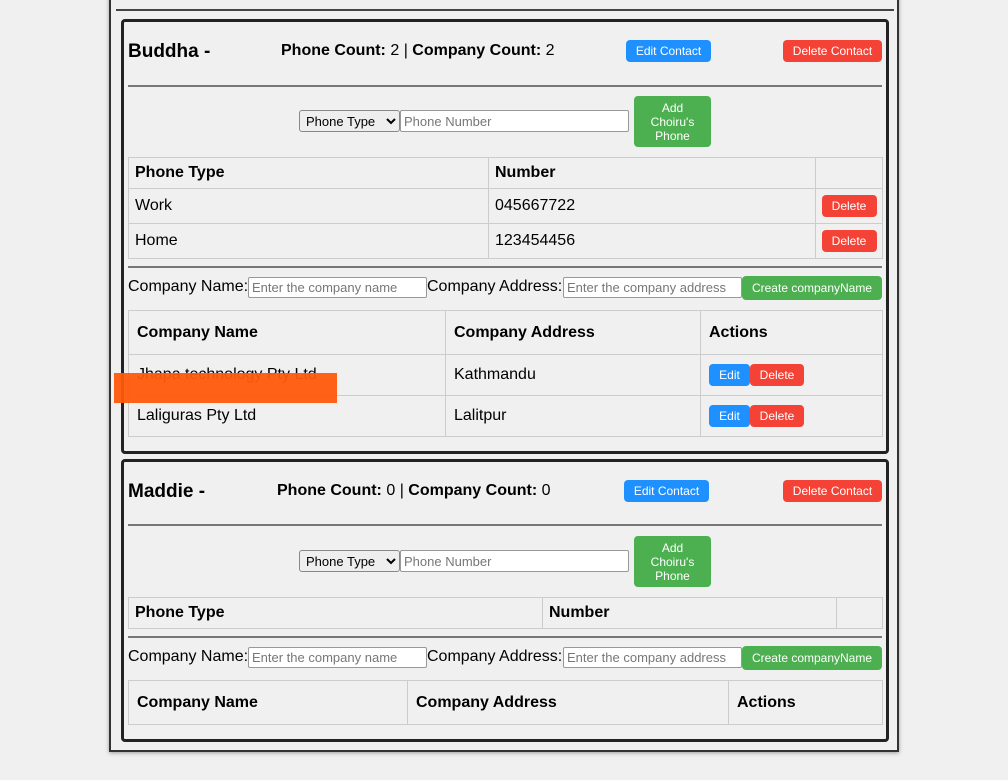  Describe the element at coordinates (395, 50) in the screenshot. I see `phone-count: 2` at that location.